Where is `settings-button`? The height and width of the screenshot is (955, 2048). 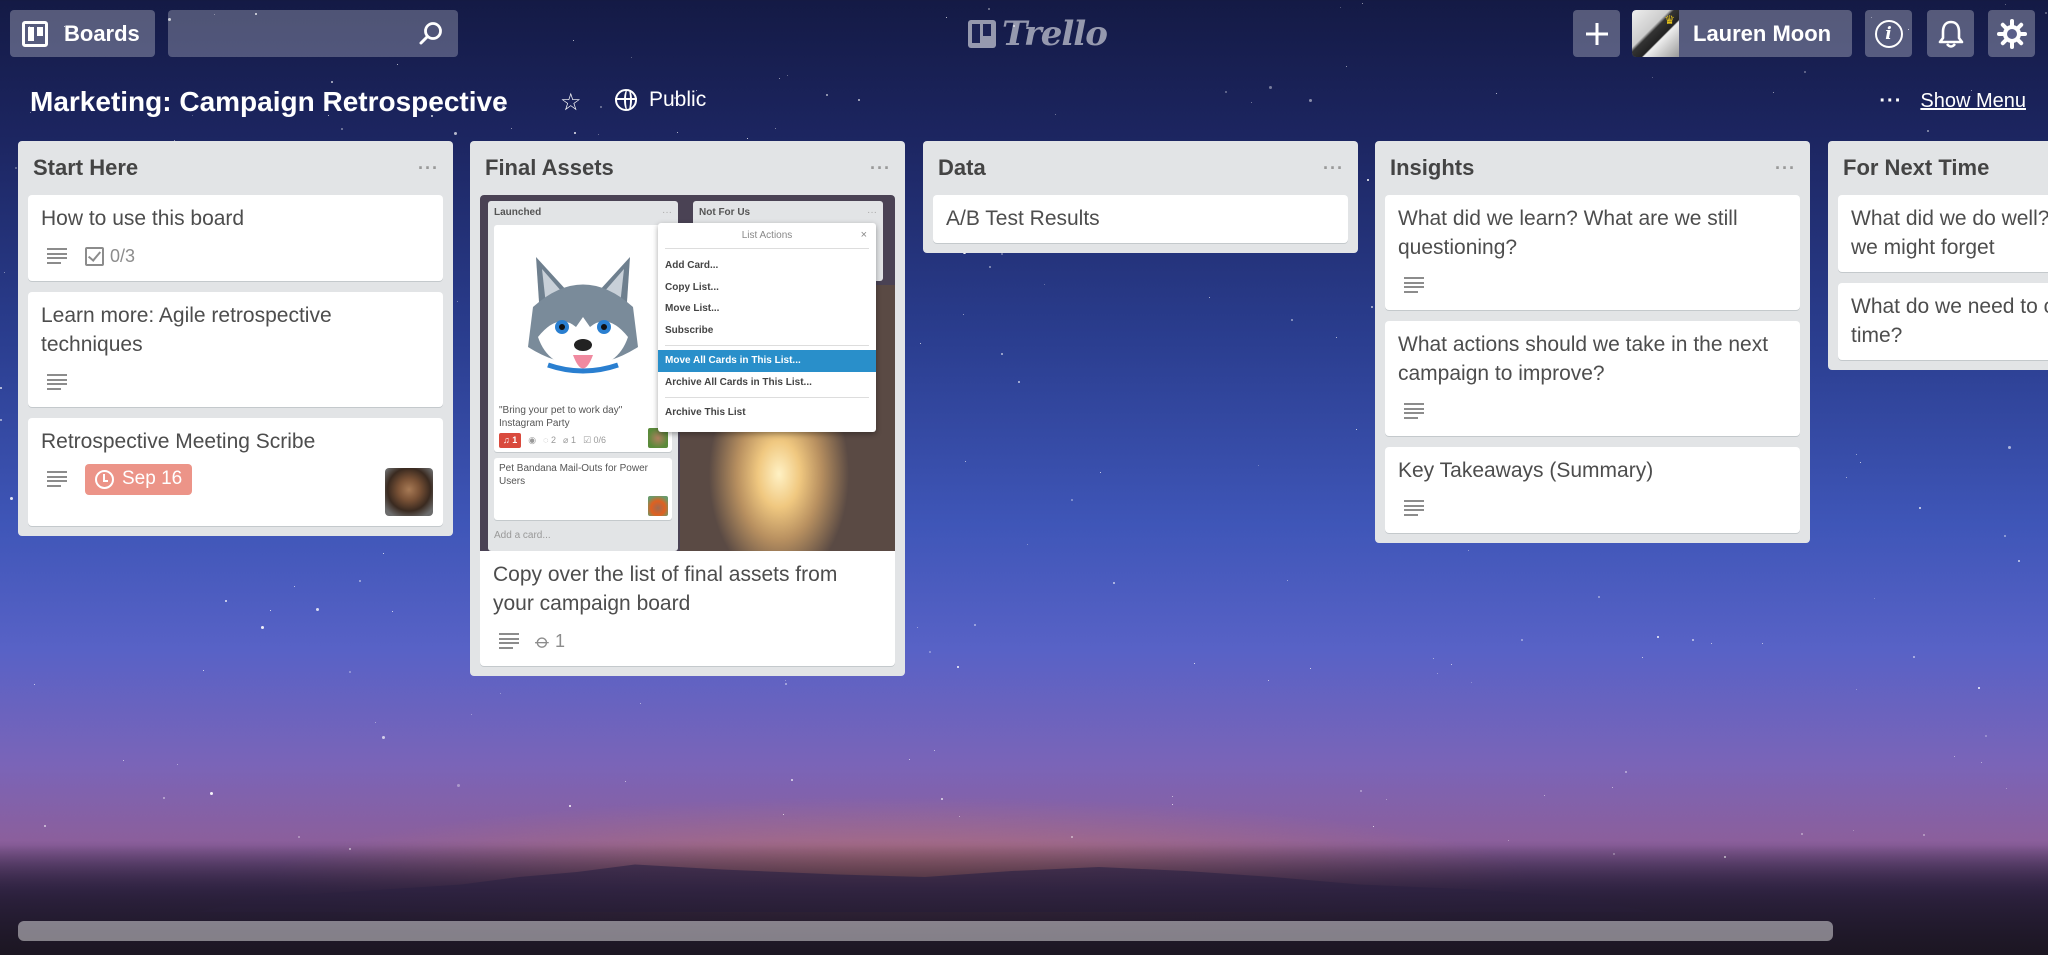
settings-button is located at coordinates (2011, 33).